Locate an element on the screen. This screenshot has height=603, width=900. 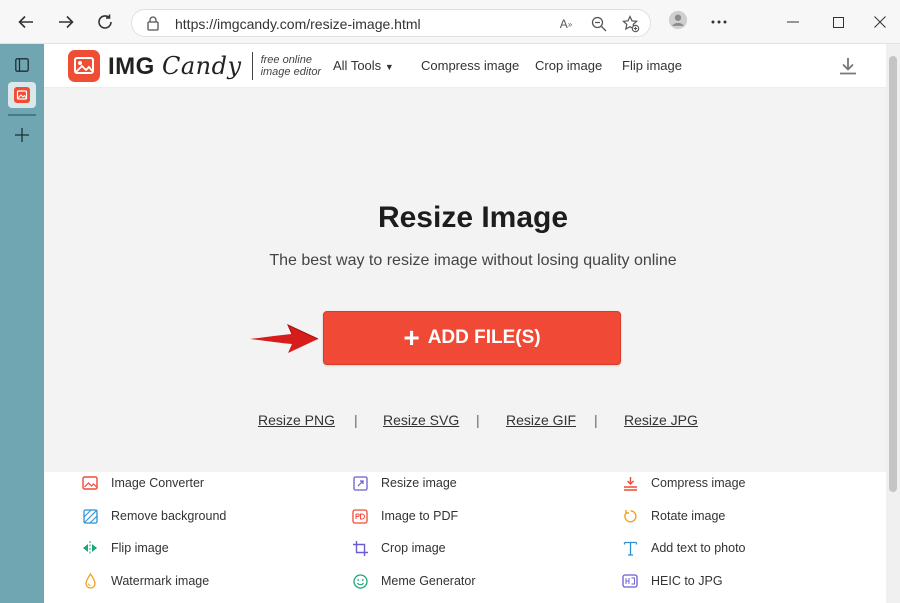
profile-avatar-icon is located at coordinates (678, 20).